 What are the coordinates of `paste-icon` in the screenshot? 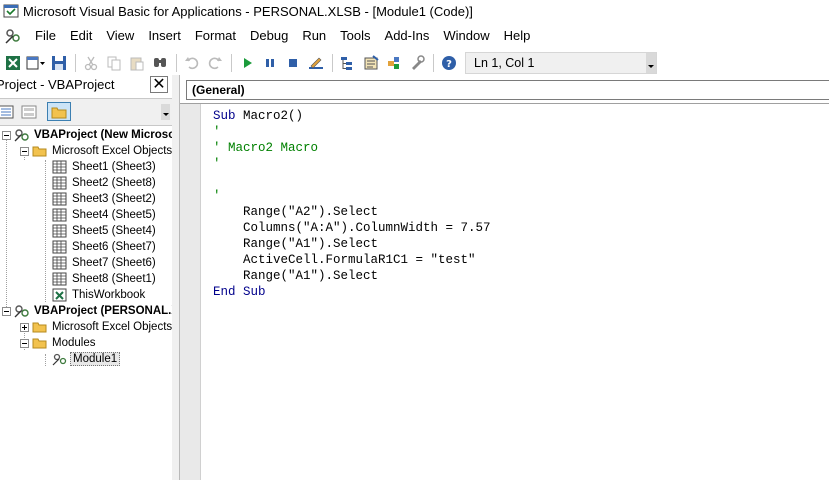 It's located at (137, 64).